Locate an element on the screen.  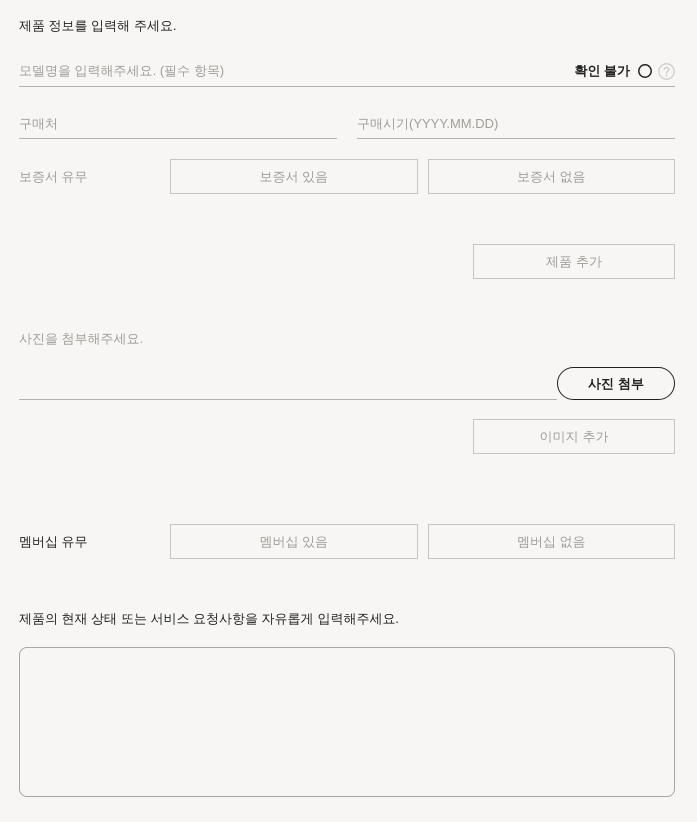
help-icon is located at coordinates (666, 71).